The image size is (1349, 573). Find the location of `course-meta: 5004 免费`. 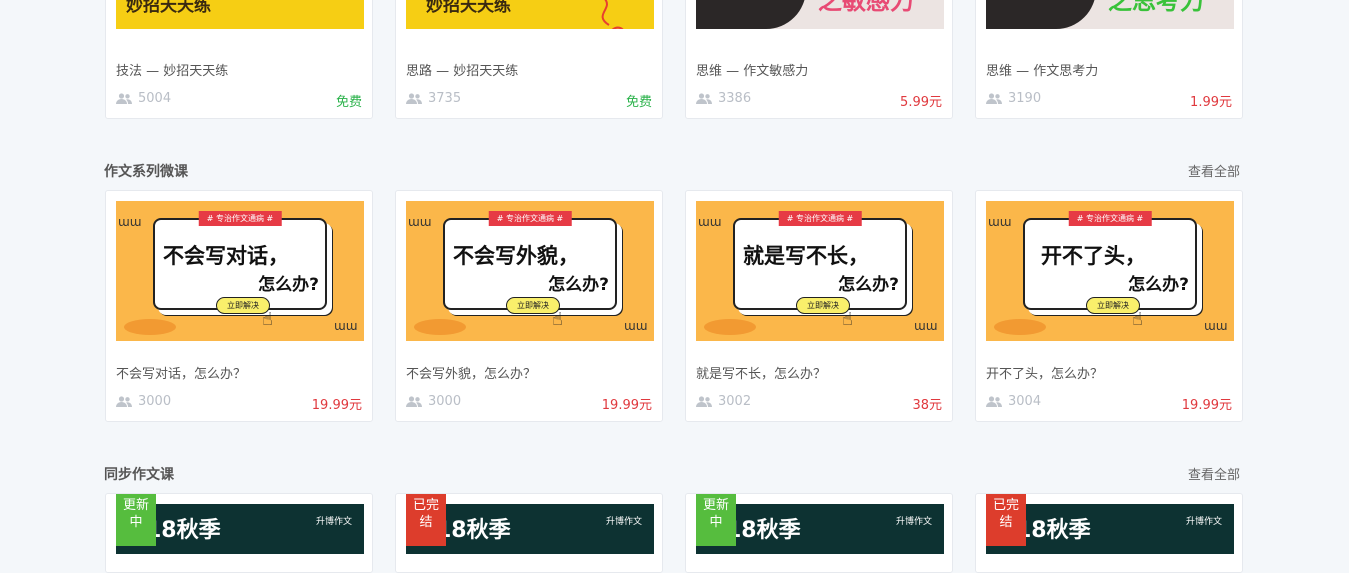

course-meta: 5004 免费 is located at coordinates (239, 100).